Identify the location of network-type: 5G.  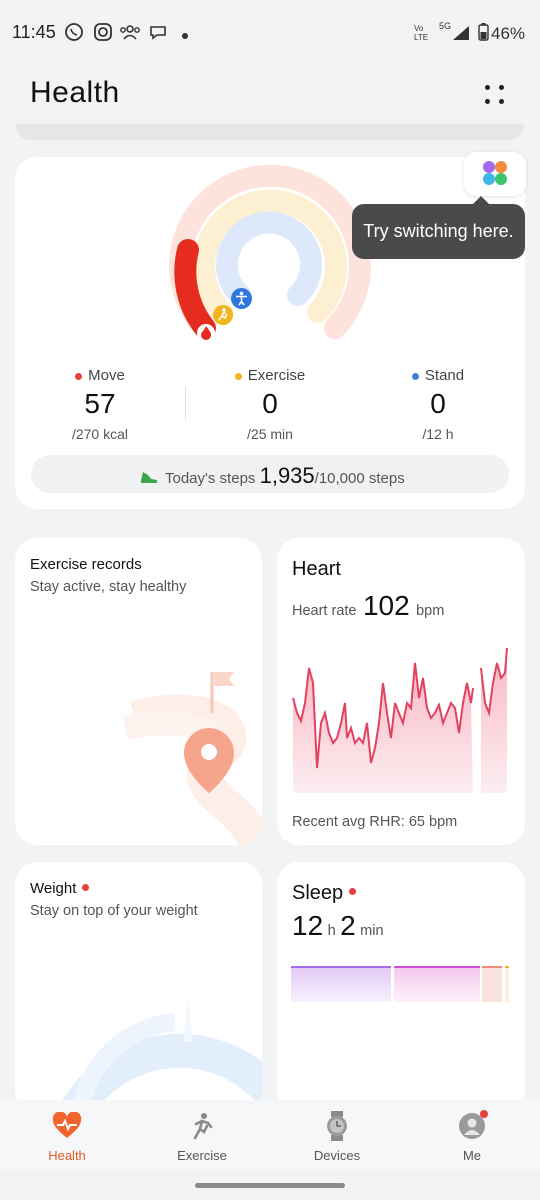
(445, 26).